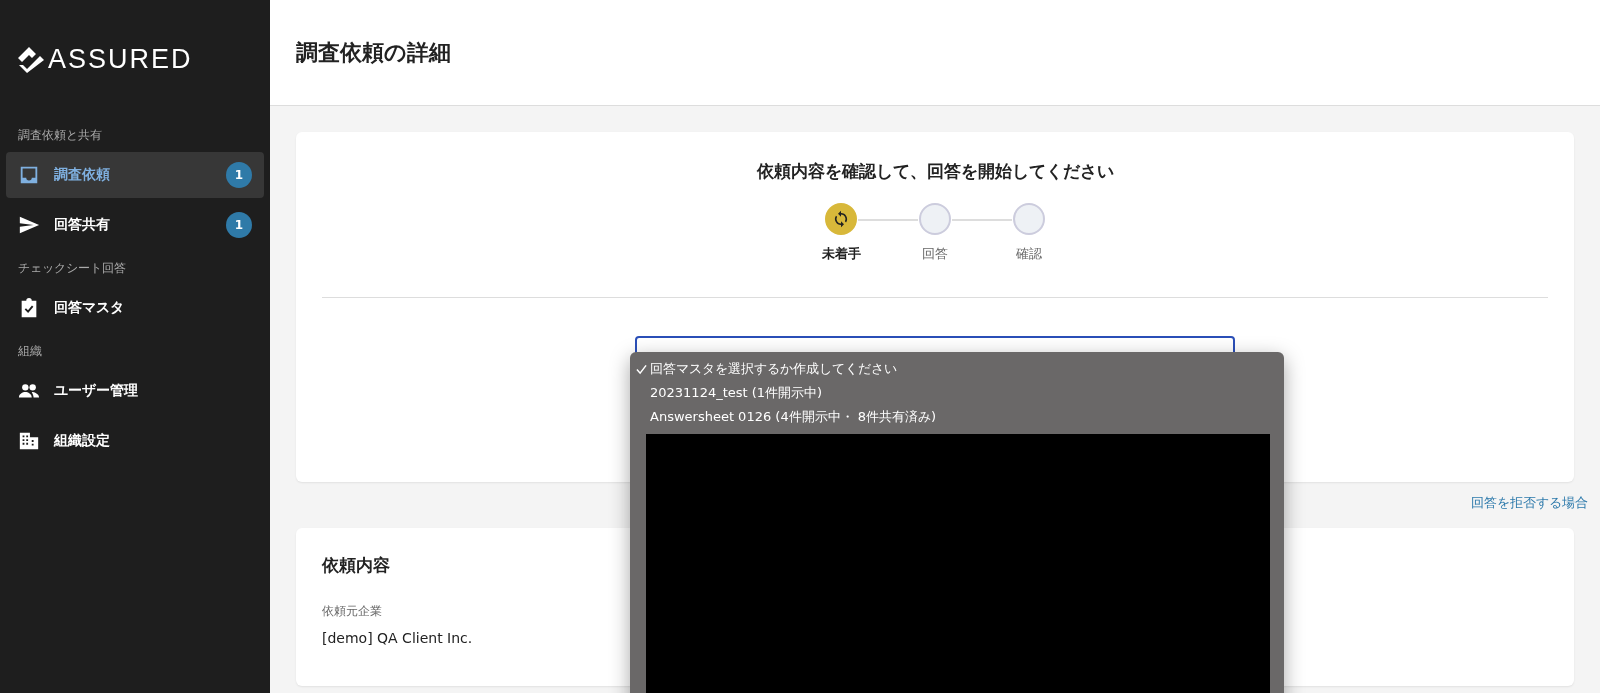 The width and height of the screenshot is (1600, 693). Describe the element at coordinates (135, 225) in the screenshot. I see `nav-item: 回答共有 1` at that location.